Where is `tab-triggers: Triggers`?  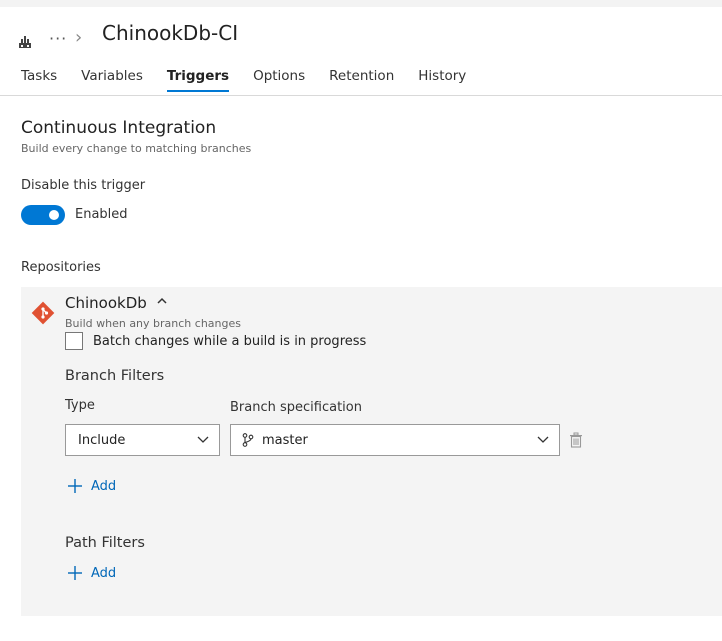 tab-triggers: Triggers is located at coordinates (198, 80).